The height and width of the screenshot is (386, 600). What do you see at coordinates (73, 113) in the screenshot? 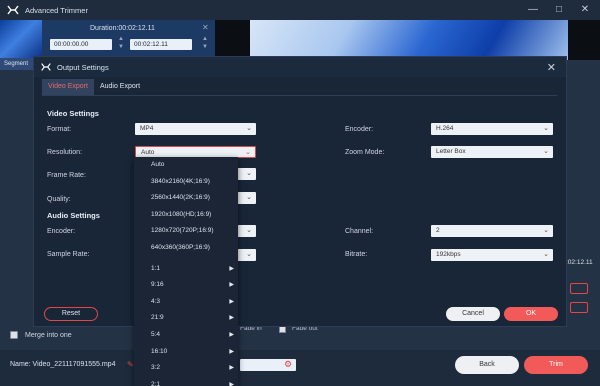
I see `video-settings-heading: Video Settings` at bounding box center [73, 113].